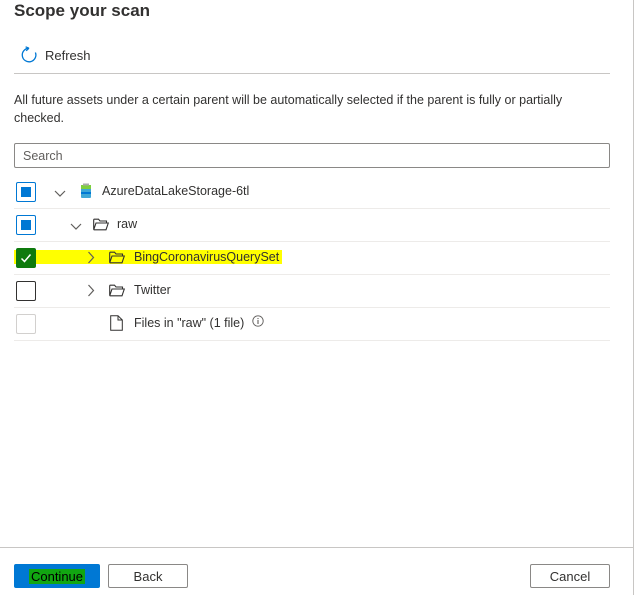  What do you see at coordinates (312, 291) in the screenshot?
I see `tree-row-twitter: Twitter` at bounding box center [312, 291].